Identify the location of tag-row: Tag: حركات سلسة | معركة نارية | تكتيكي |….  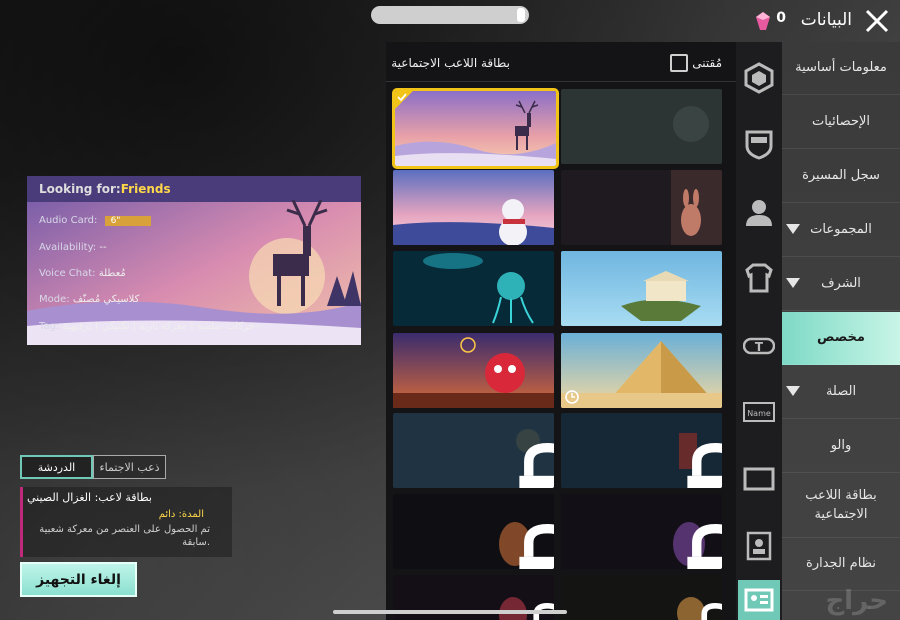
(150, 326).